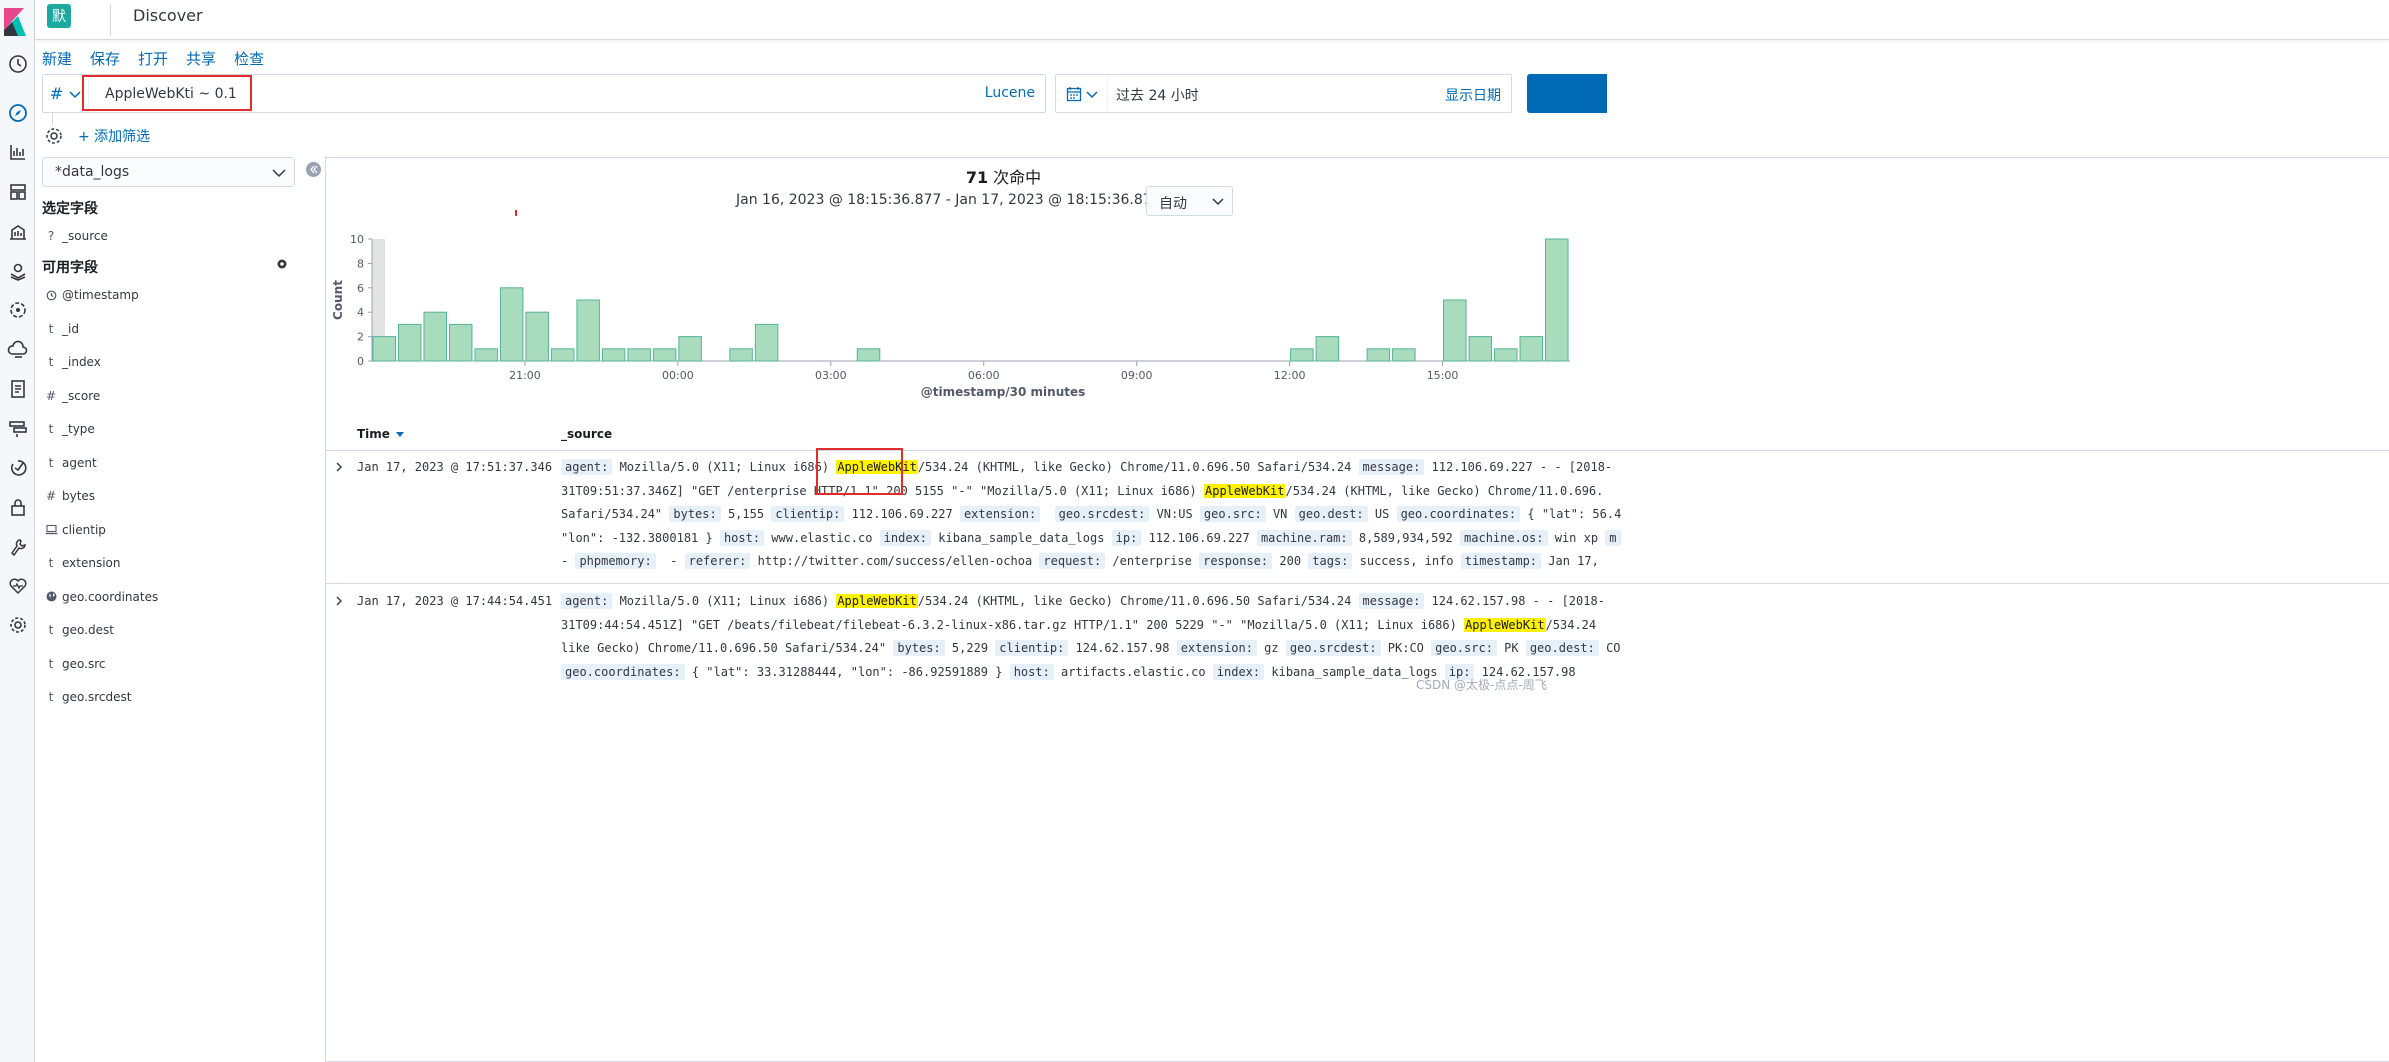 The image size is (2389, 1062). Describe the element at coordinates (78, 630) in the screenshot. I see `field-item: t geo.dest` at that location.